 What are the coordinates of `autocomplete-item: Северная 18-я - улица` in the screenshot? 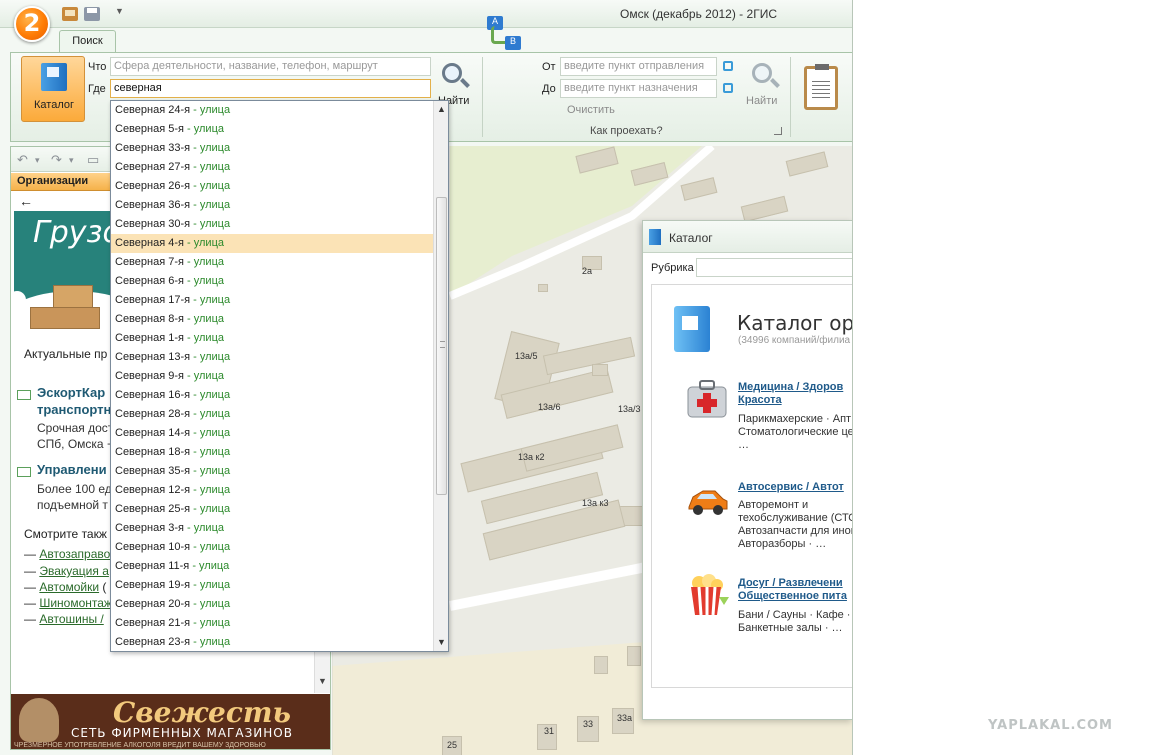 It's located at (272, 452).